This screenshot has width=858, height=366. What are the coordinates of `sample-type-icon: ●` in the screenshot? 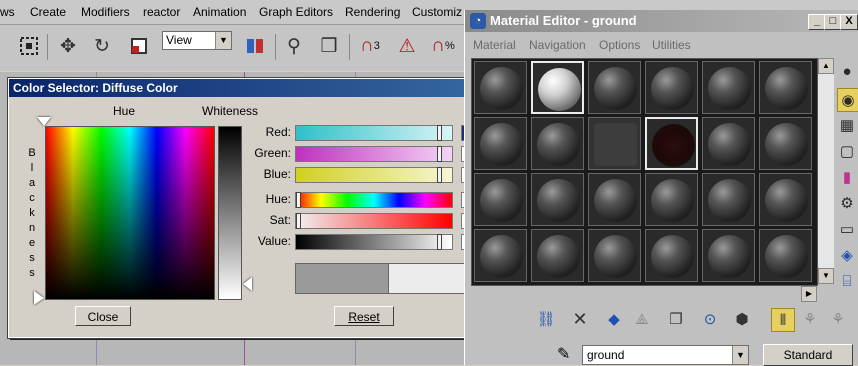 It's located at (847, 71).